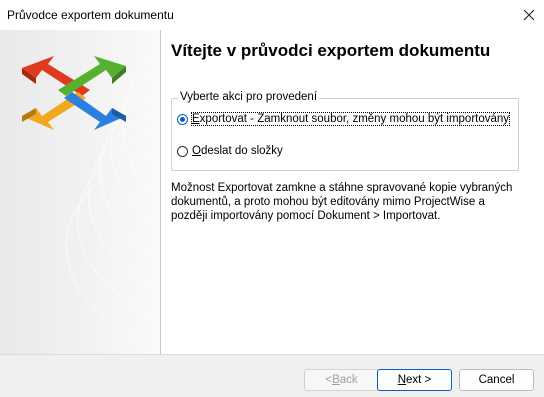 The image size is (544, 397). Describe the element at coordinates (331, 50) in the screenshot. I see `page-title: Vítejte v průvodci exportem dokumentu` at that location.